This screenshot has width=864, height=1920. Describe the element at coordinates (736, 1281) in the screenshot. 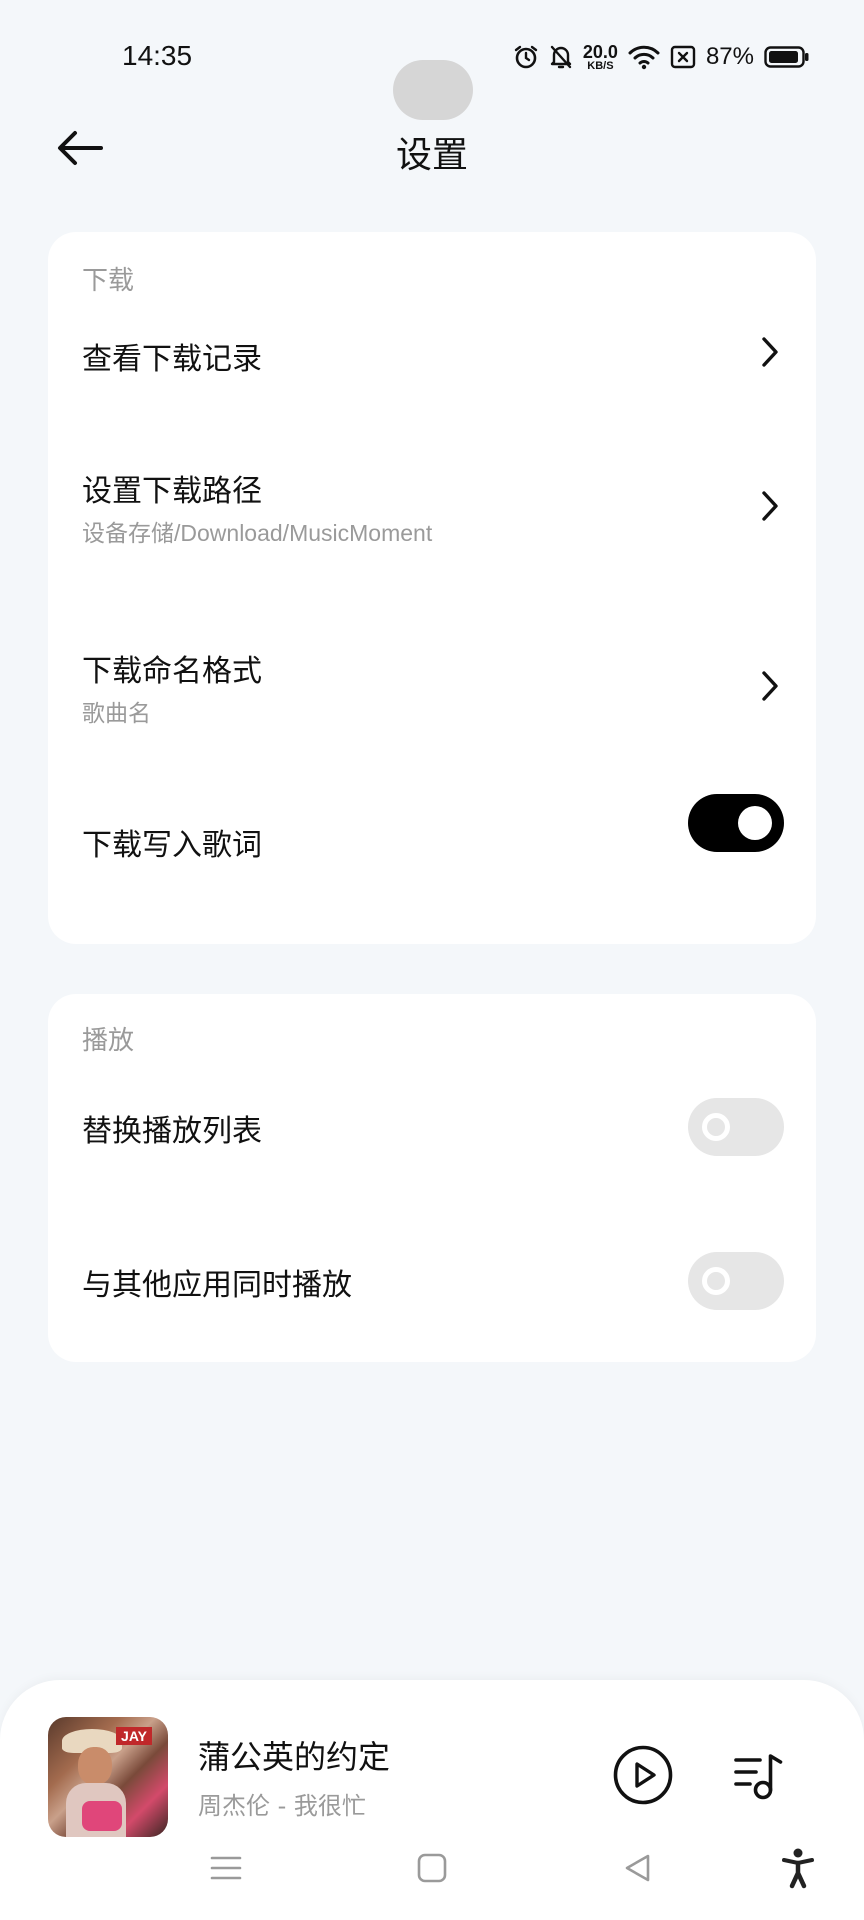

I see `play-with-other-apps-toggle` at that location.